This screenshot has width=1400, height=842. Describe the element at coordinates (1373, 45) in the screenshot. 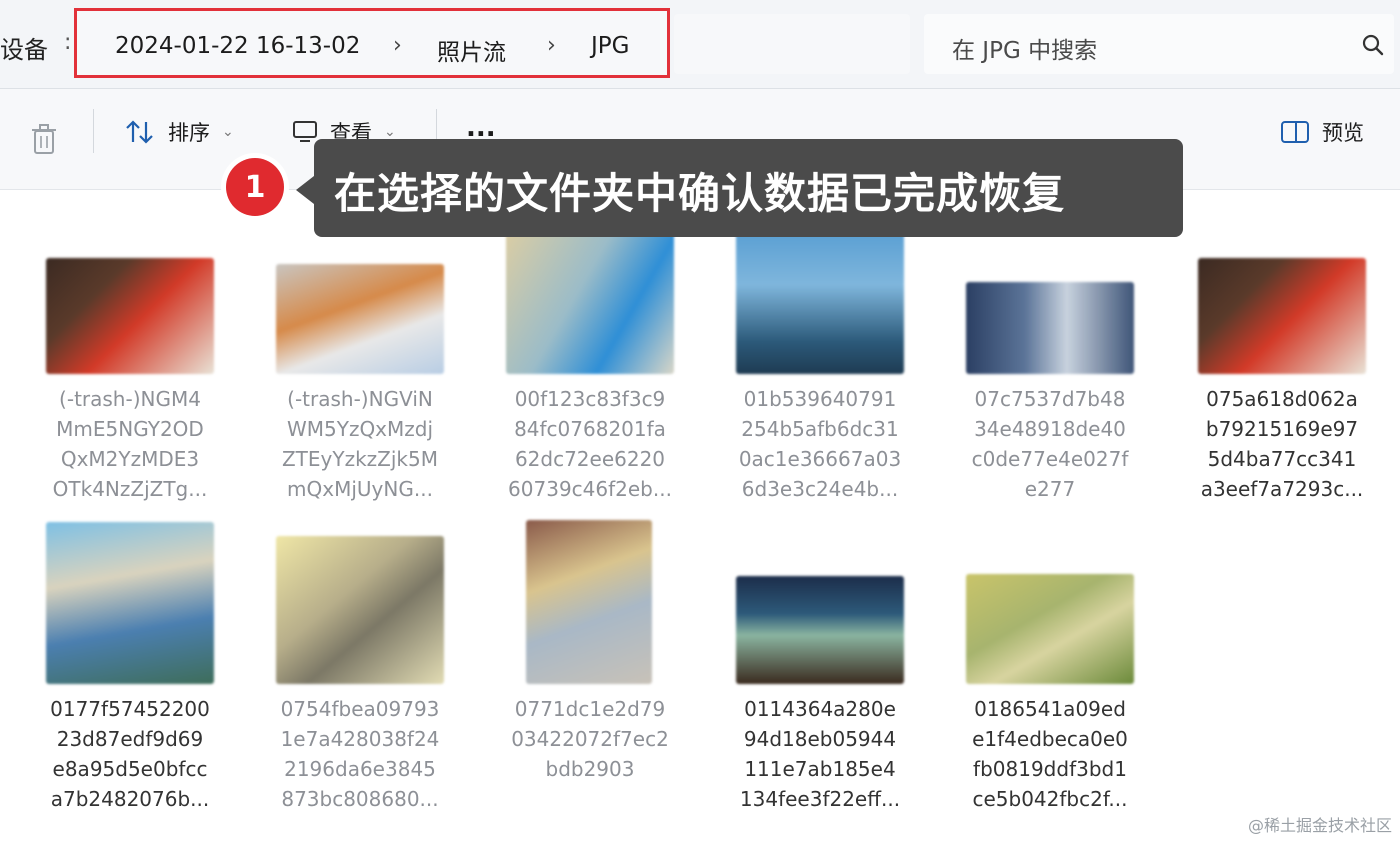

I see `search-icon` at that location.